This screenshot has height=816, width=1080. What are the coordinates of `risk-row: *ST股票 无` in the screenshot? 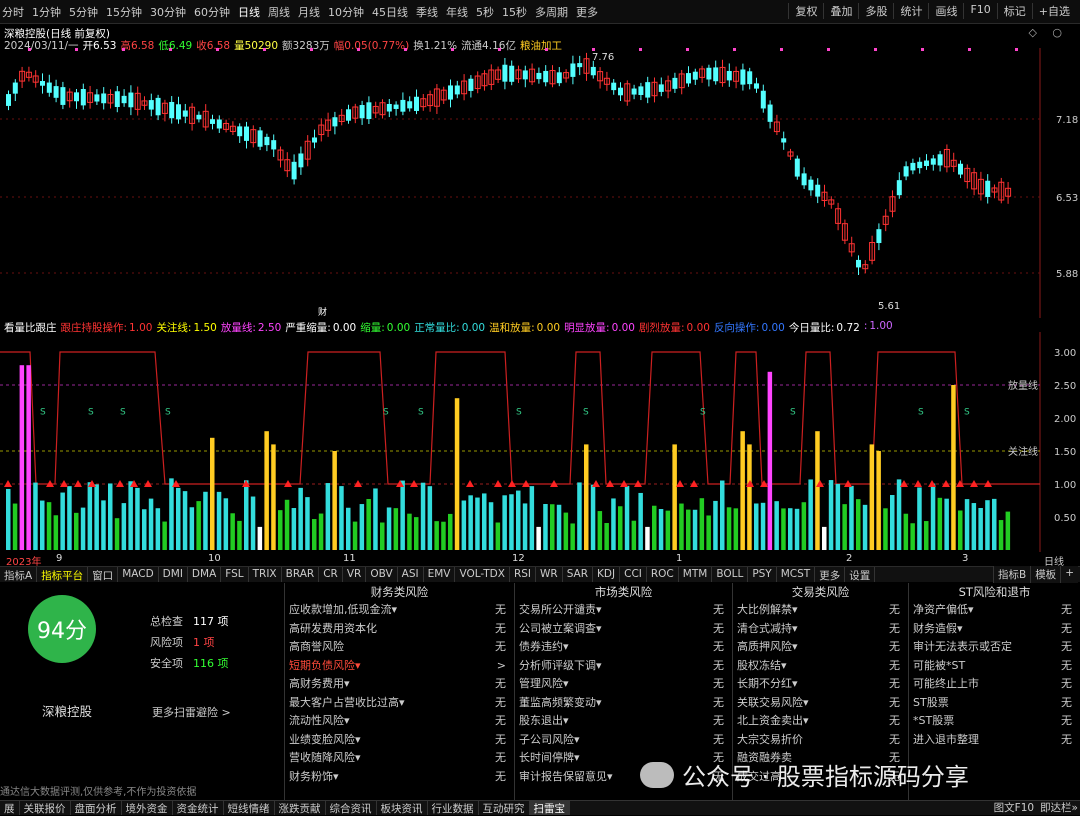 It's located at (994, 721).